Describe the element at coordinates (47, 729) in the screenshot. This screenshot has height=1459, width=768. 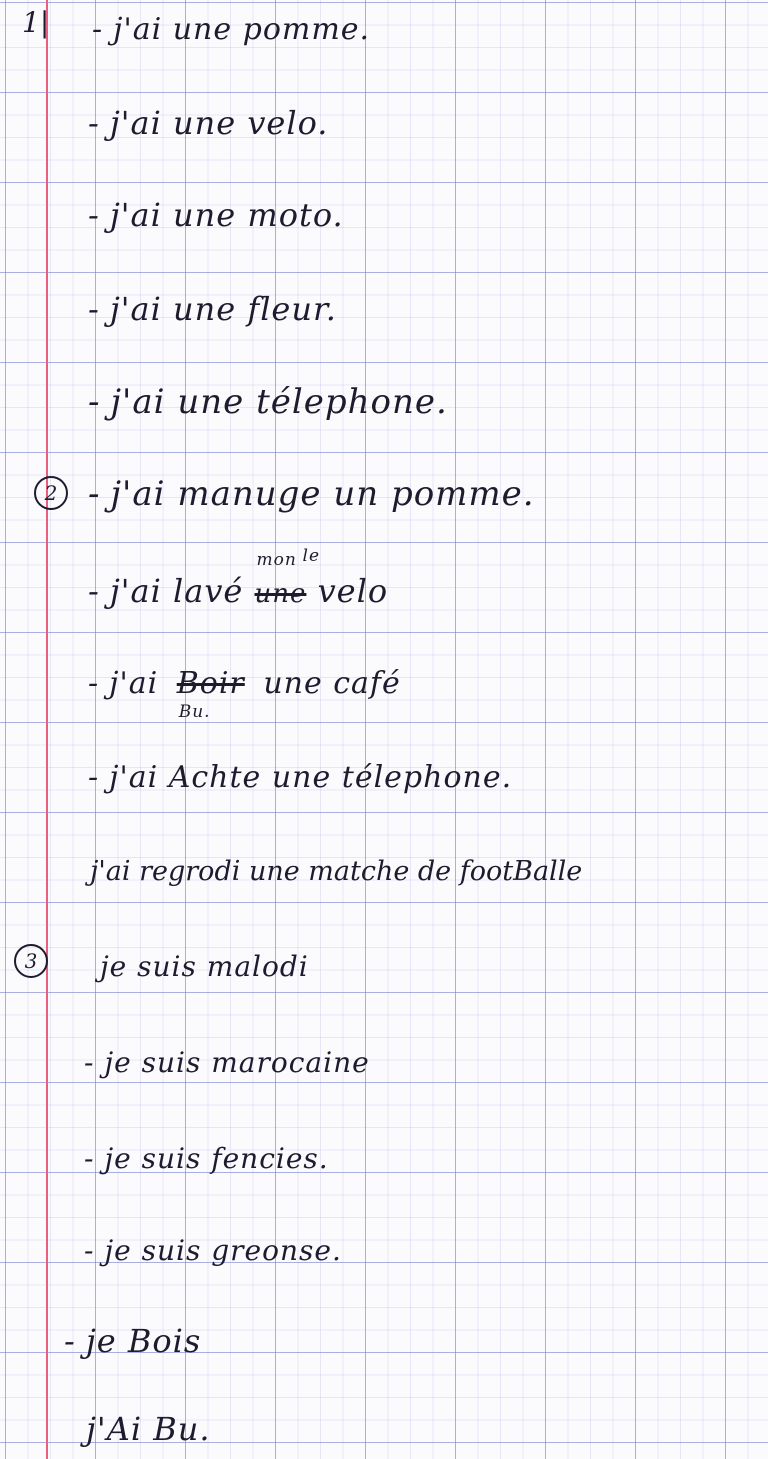
I see `margin-line` at that location.